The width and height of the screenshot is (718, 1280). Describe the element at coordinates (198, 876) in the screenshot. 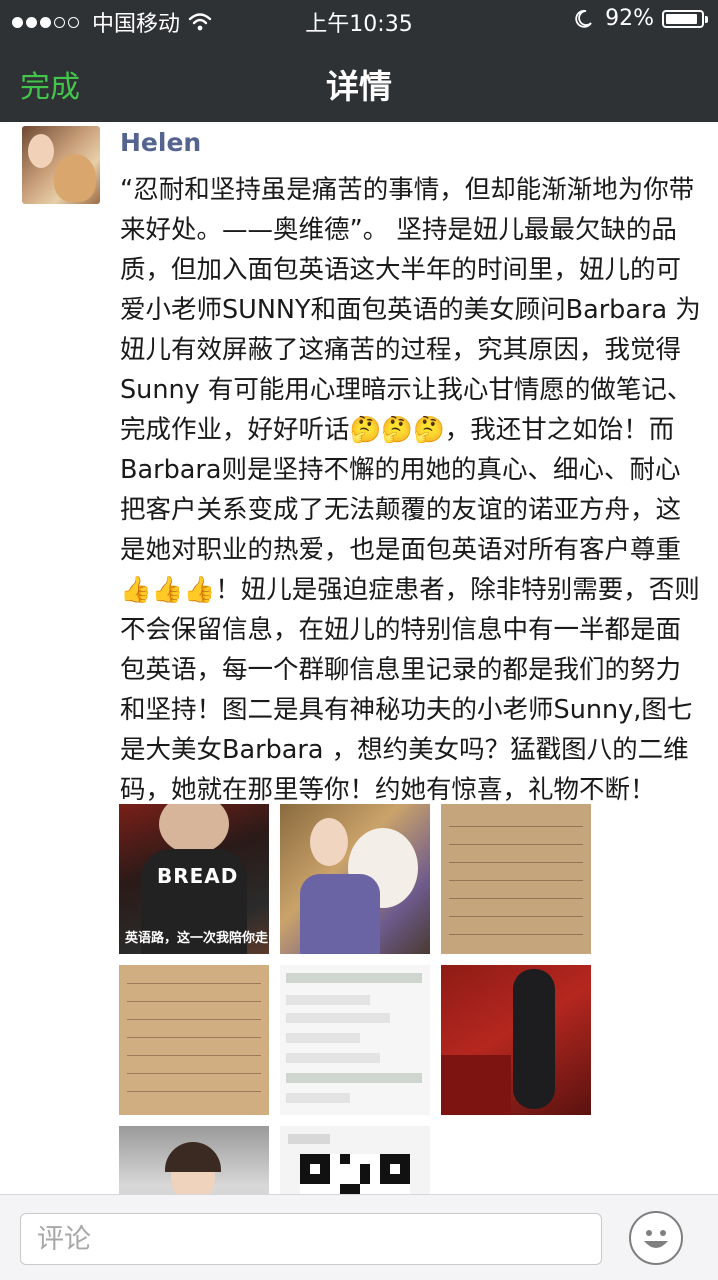

I see `photo-1-shirt-text: BREAD` at that location.